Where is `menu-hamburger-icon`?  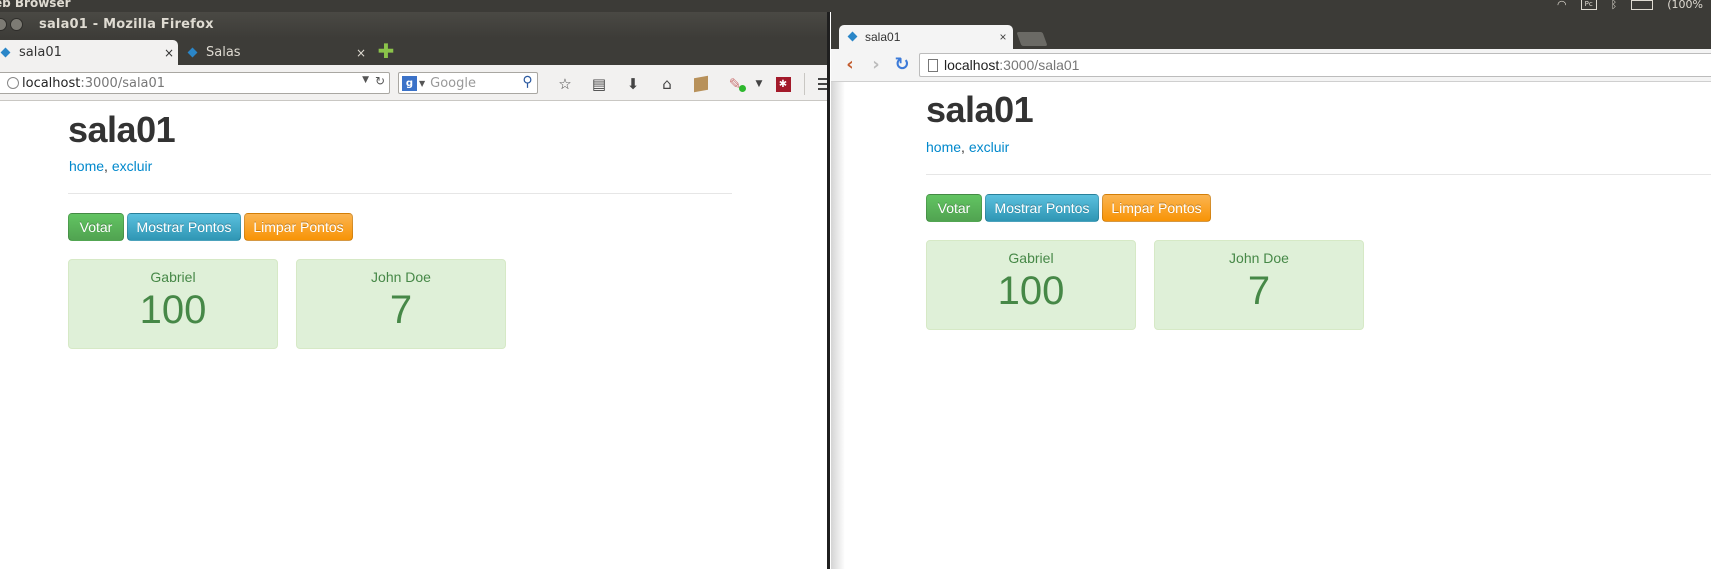
menu-hamburger-icon is located at coordinates (818, 84).